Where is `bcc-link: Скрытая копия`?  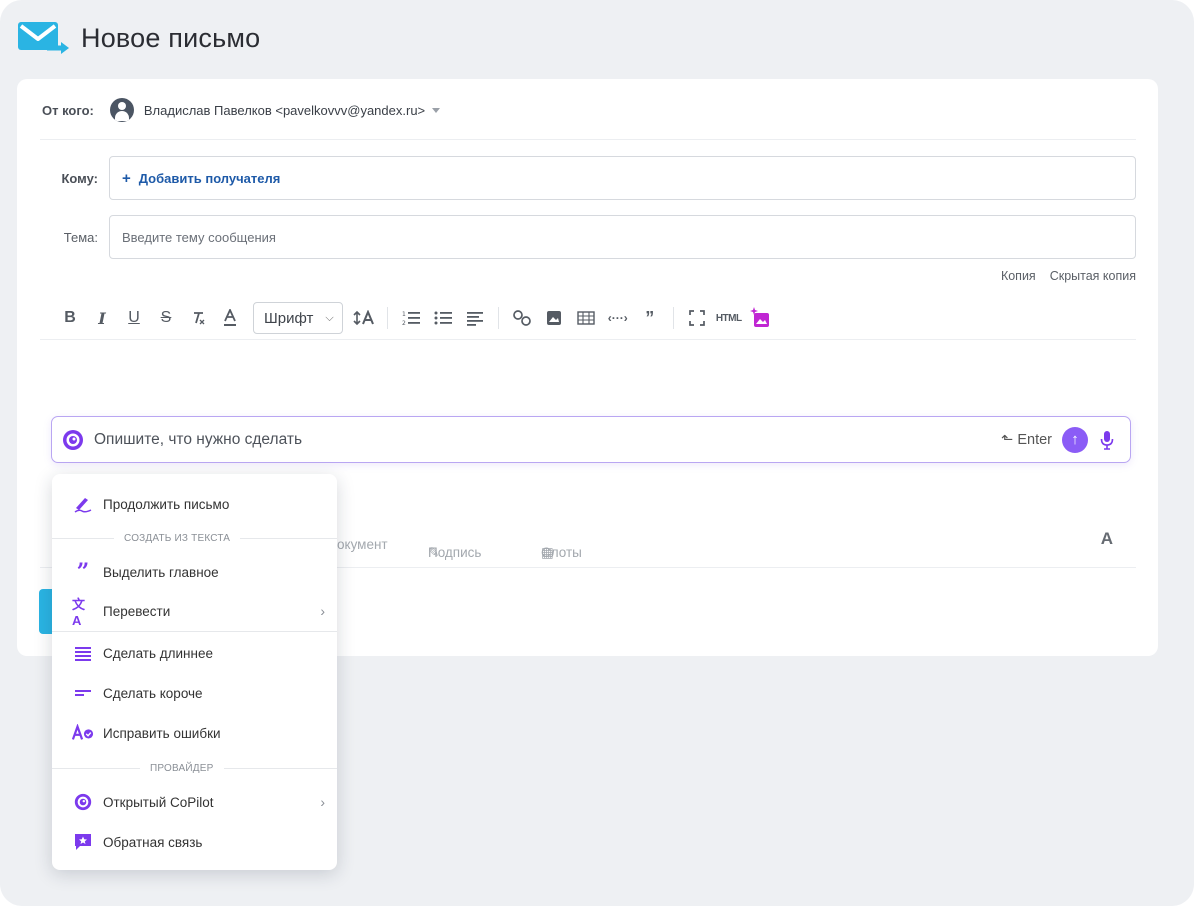
bcc-link: Скрытая копия is located at coordinates (1093, 276).